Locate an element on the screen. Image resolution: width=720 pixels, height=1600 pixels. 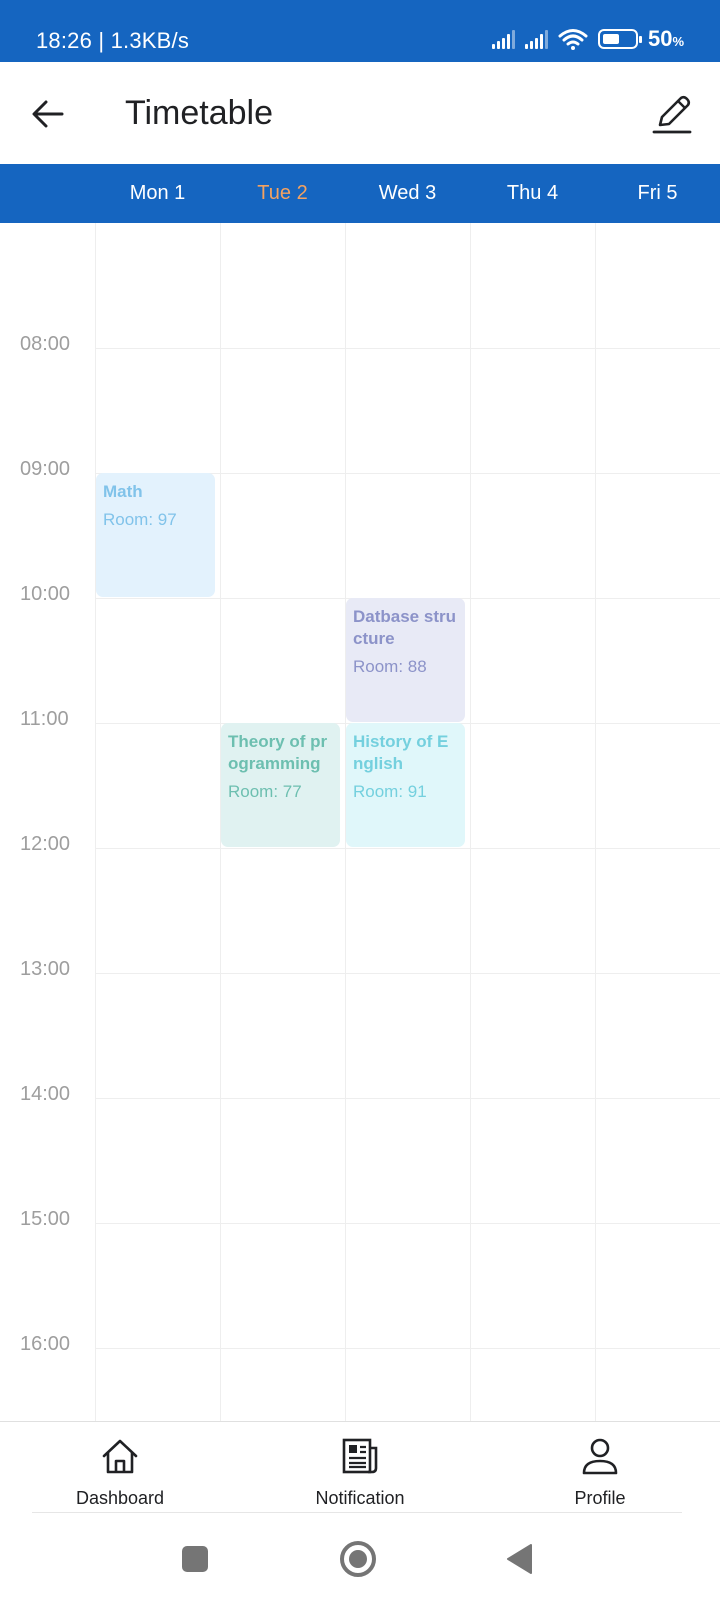
back-button is located at coordinates (48, 114).